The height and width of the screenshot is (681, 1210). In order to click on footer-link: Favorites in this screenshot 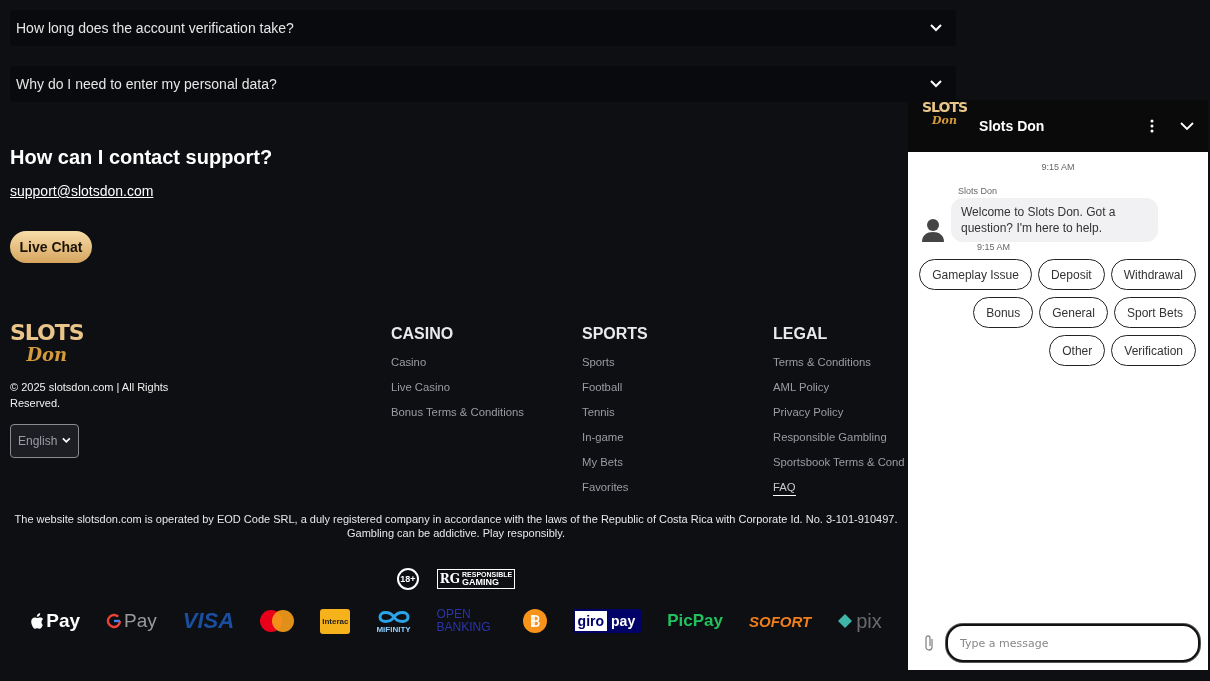, I will do `click(605, 487)`.